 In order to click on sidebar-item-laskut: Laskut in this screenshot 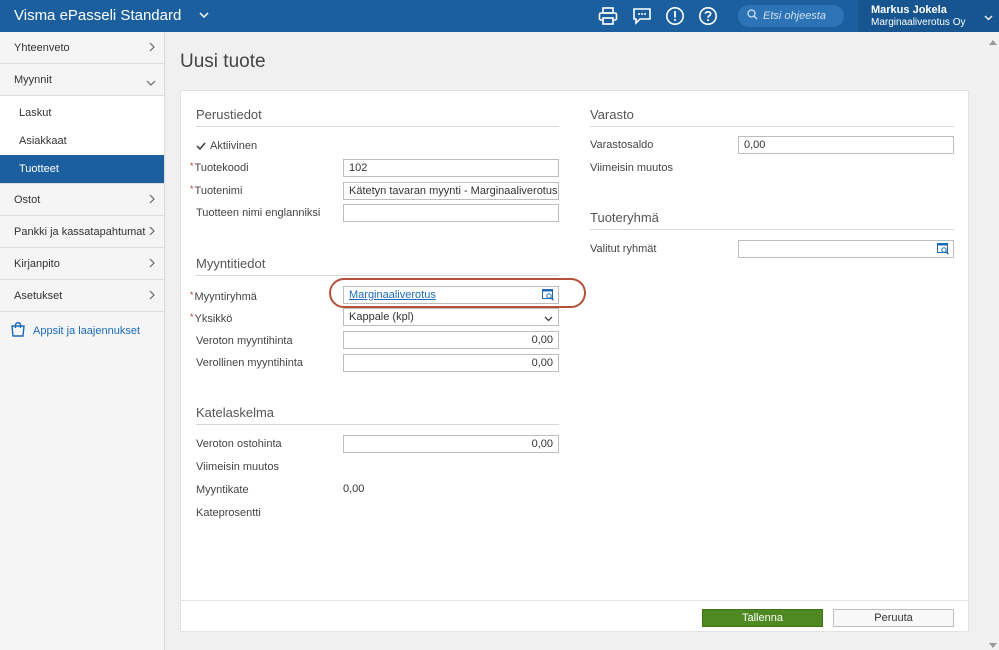, I will do `click(82, 113)`.